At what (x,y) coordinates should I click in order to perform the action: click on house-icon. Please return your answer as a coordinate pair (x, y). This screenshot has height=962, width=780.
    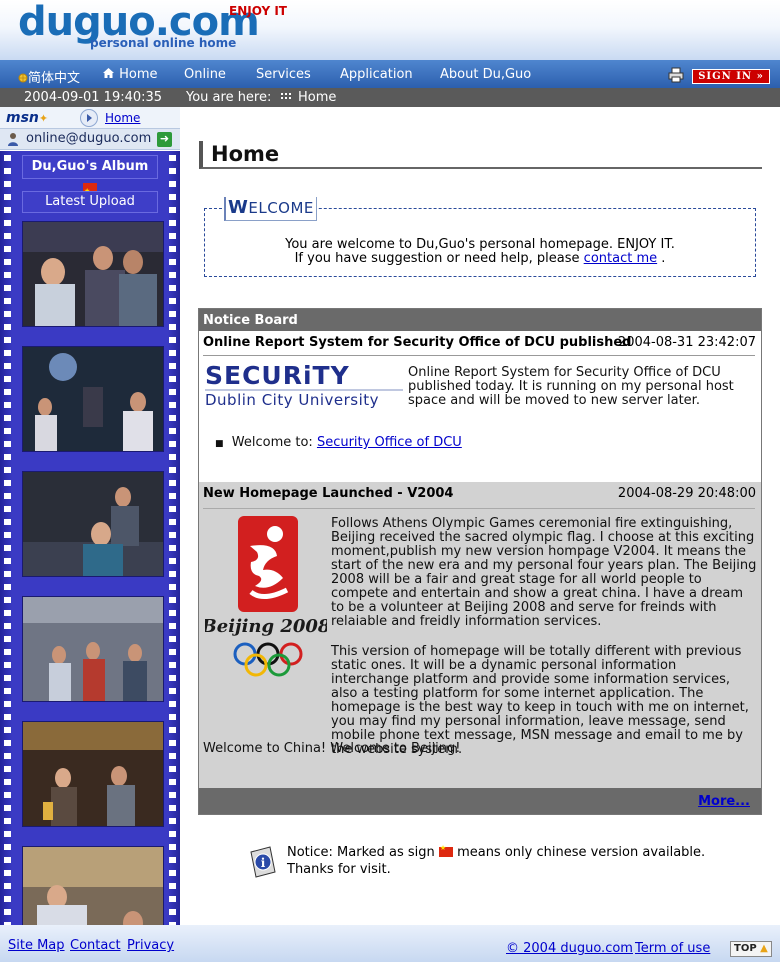
    Looking at the image, I should click on (108, 75).